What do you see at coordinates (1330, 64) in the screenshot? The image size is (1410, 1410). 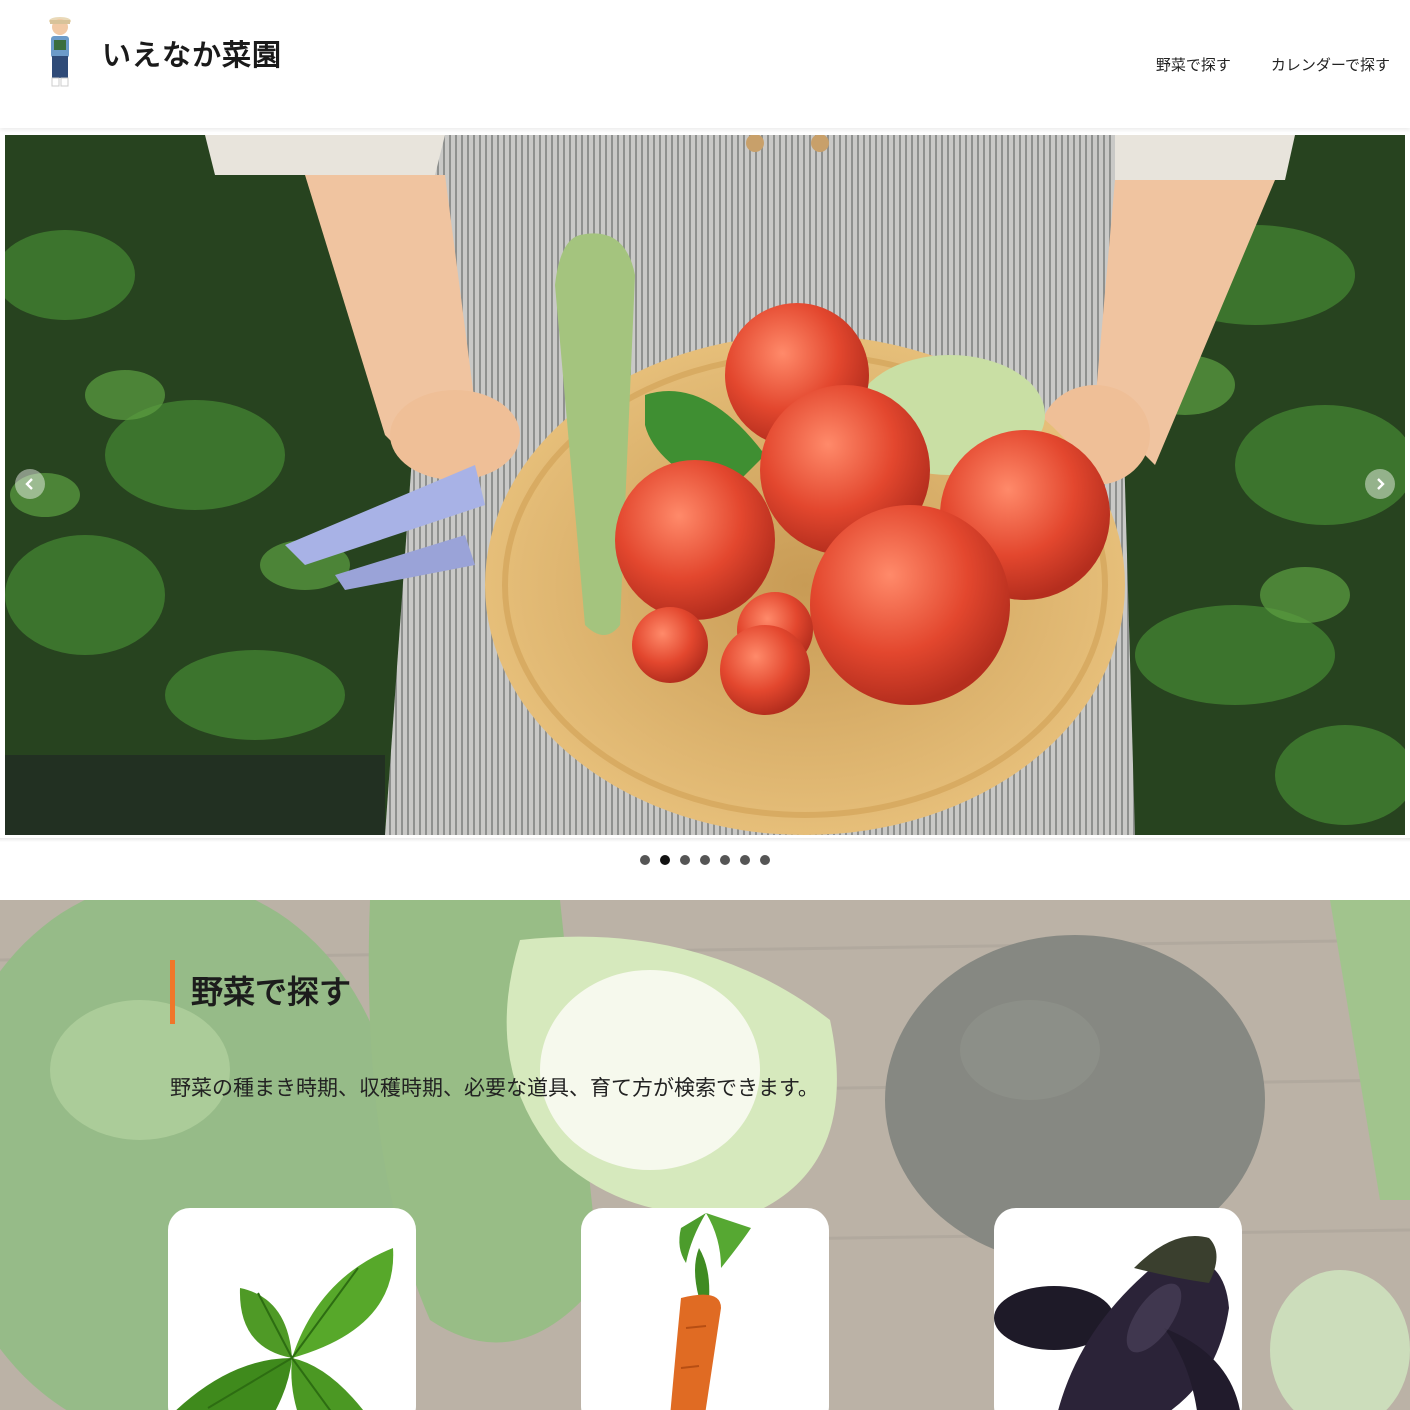 I see `nav-link-search-by-calendar: カレンダーで探す` at bounding box center [1330, 64].